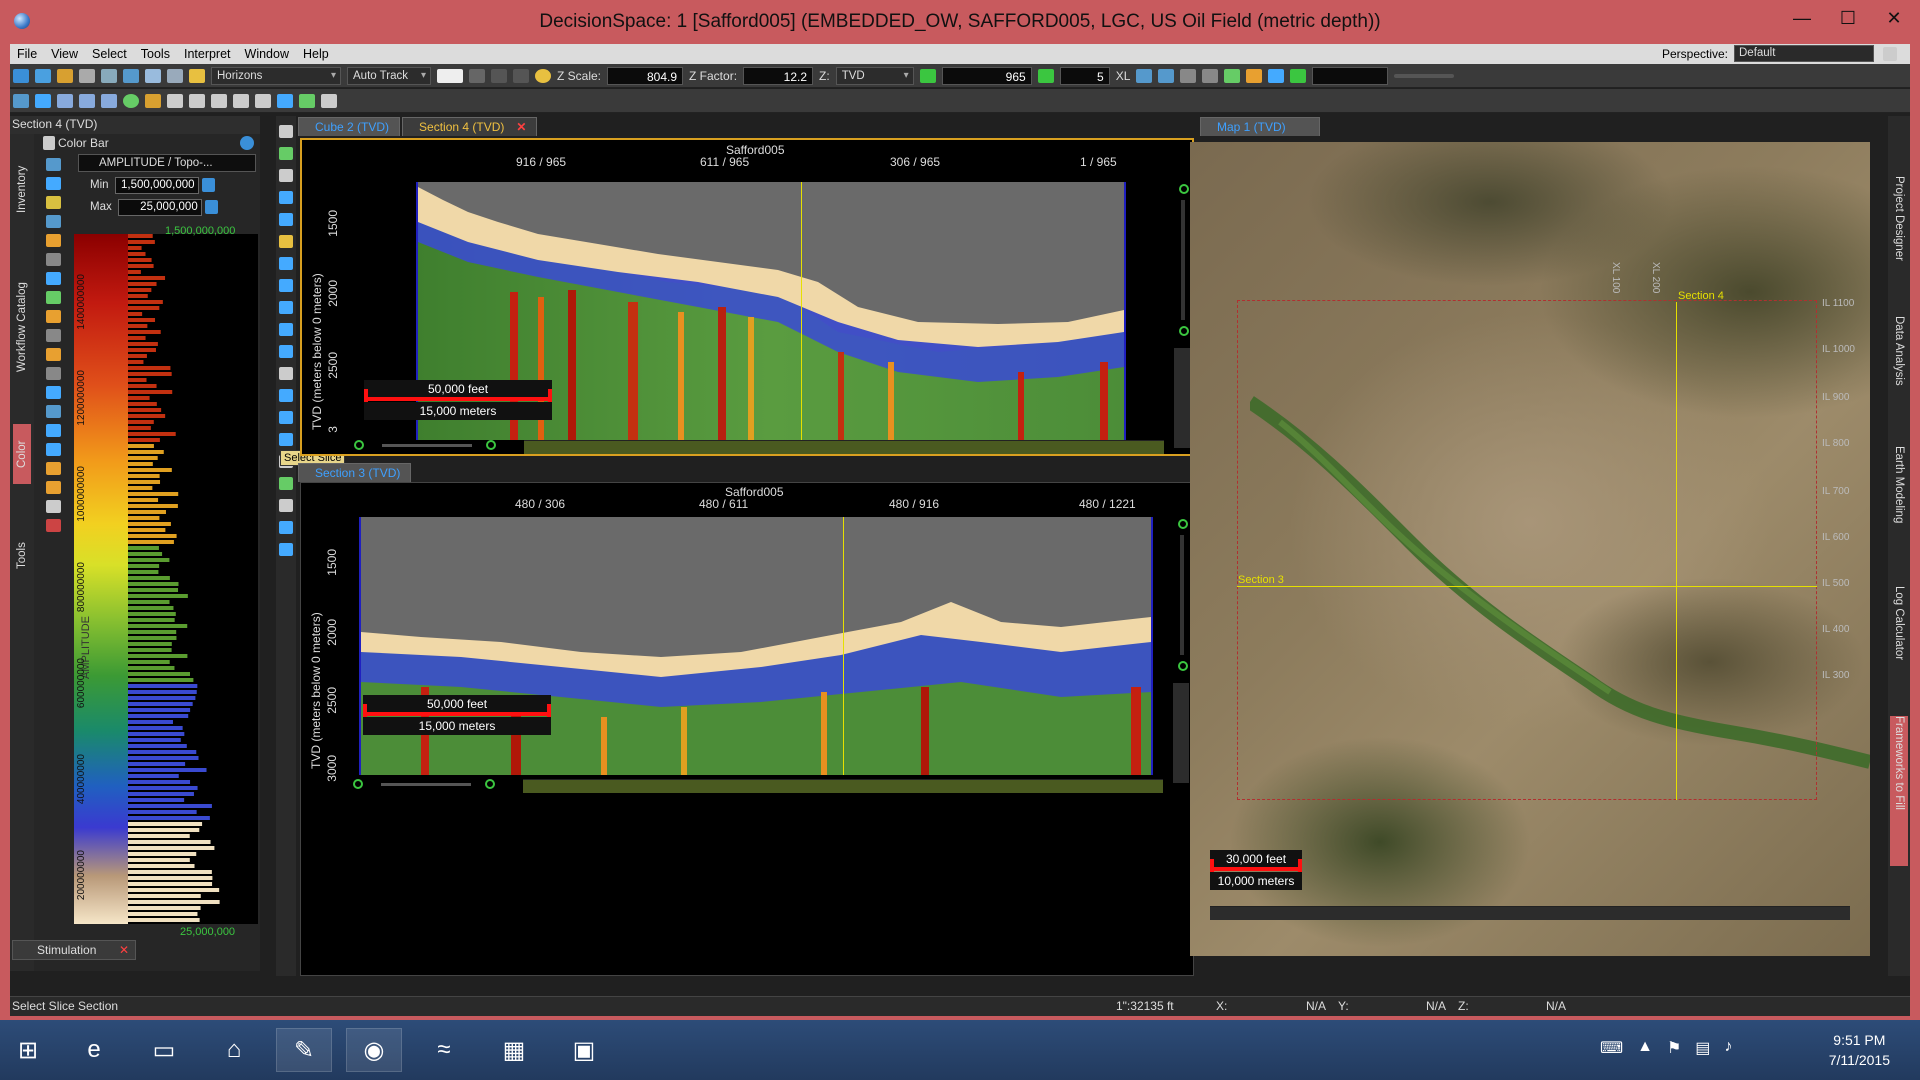  What do you see at coordinates (645, 75) in the screenshot?
I see `z-scale-input: 804.9` at bounding box center [645, 75].